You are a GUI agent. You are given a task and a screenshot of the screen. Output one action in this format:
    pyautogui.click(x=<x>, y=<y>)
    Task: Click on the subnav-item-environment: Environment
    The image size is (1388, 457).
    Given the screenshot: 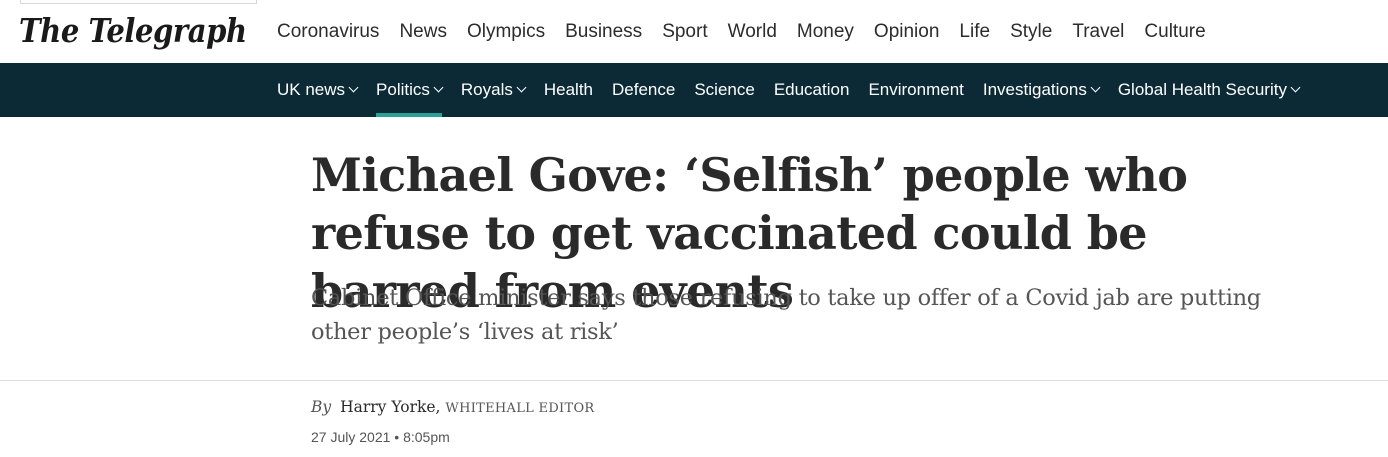 What is the action you would take?
    pyautogui.click(x=915, y=90)
    